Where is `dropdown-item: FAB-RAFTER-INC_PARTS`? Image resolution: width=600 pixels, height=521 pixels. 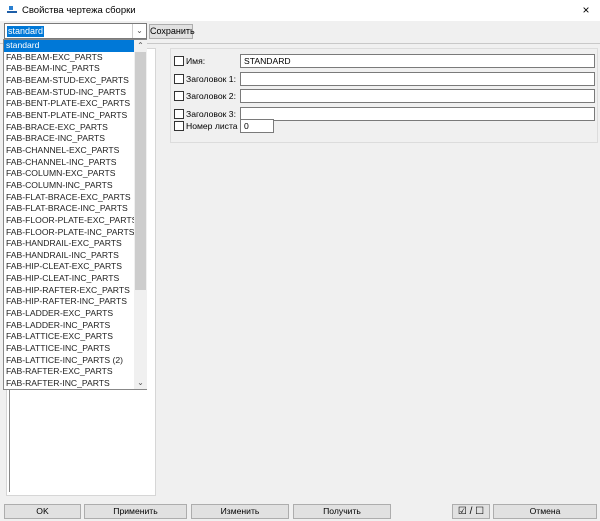 dropdown-item: FAB-RAFTER-INC_PARTS is located at coordinates (69, 384).